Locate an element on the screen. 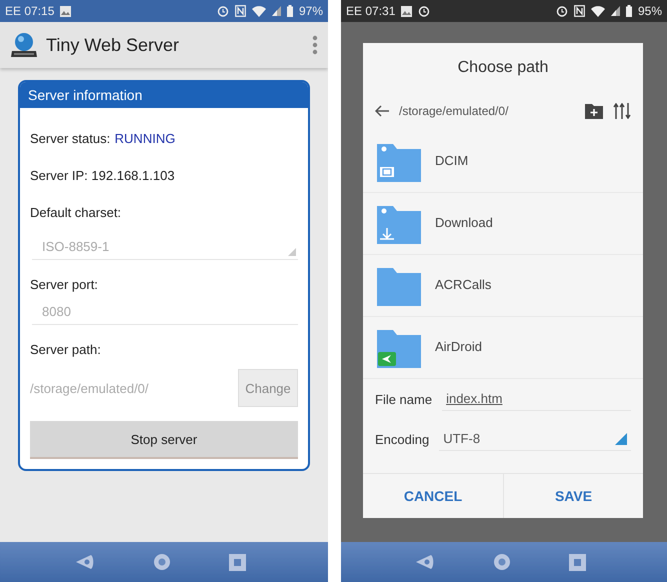 This screenshot has width=667, height=582. dialog-button: SAVE is located at coordinates (573, 496).